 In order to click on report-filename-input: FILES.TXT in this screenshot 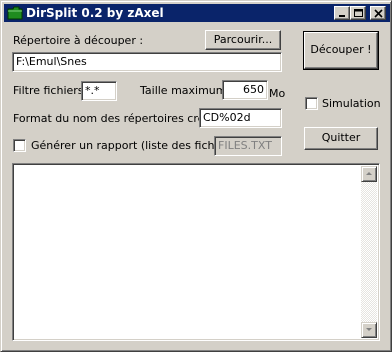, I will do `click(248, 146)`.